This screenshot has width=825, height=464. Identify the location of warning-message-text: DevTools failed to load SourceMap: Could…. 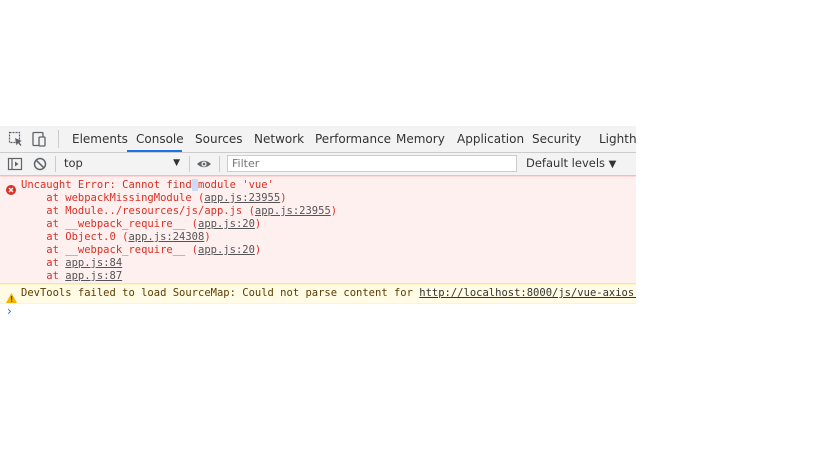
(328, 293).